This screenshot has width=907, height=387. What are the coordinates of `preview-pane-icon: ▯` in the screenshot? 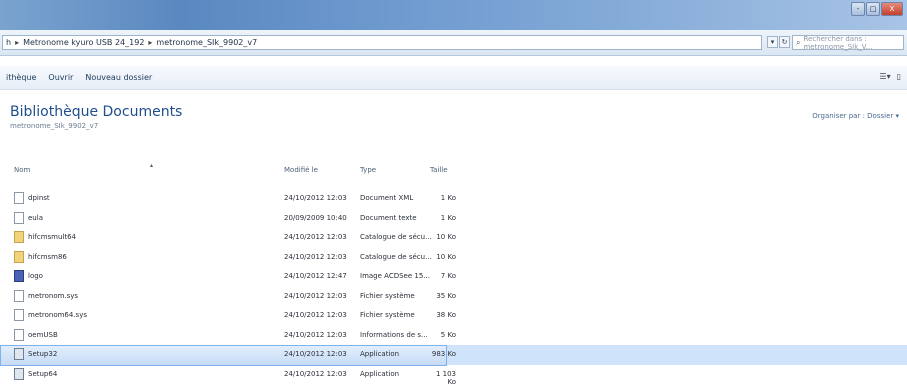 It's located at (899, 76).